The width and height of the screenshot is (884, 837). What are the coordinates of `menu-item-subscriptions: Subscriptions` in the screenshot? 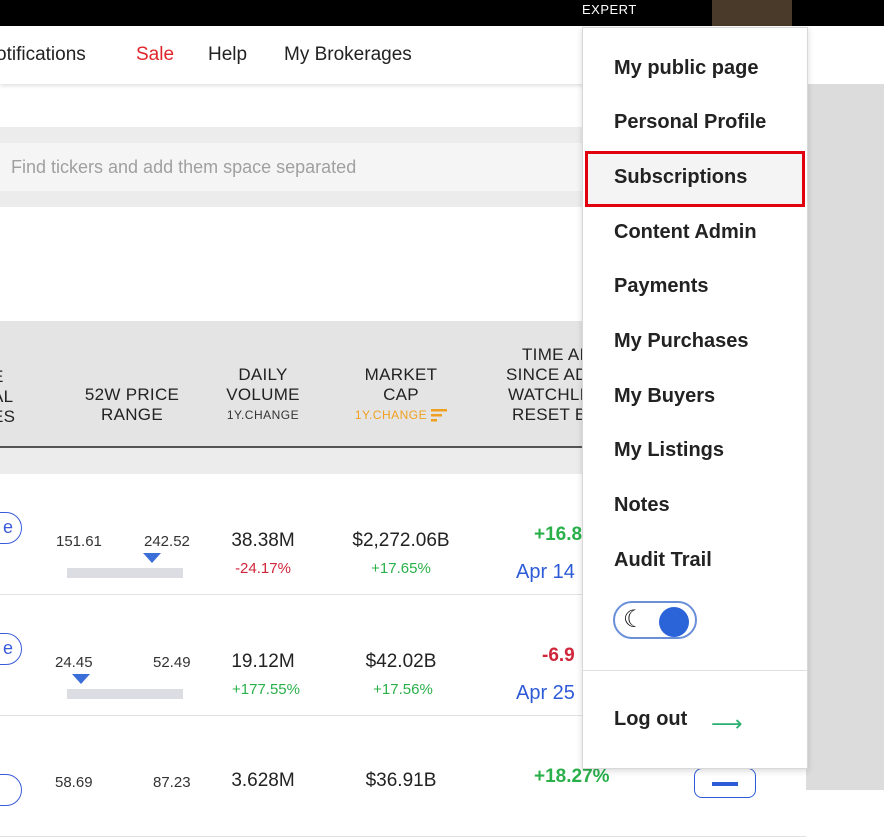 It's located at (695, 179).